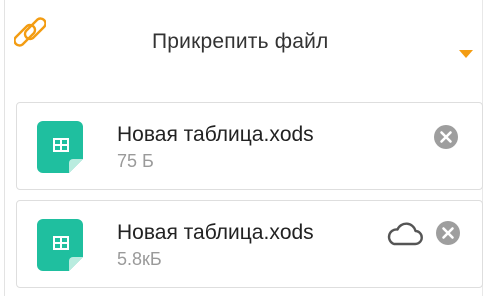 The image size is (484, 296). What do you see at coordinates (466, 54) in the screenshot?
I see `caret-down-icon` at bounding box center [466, 54].